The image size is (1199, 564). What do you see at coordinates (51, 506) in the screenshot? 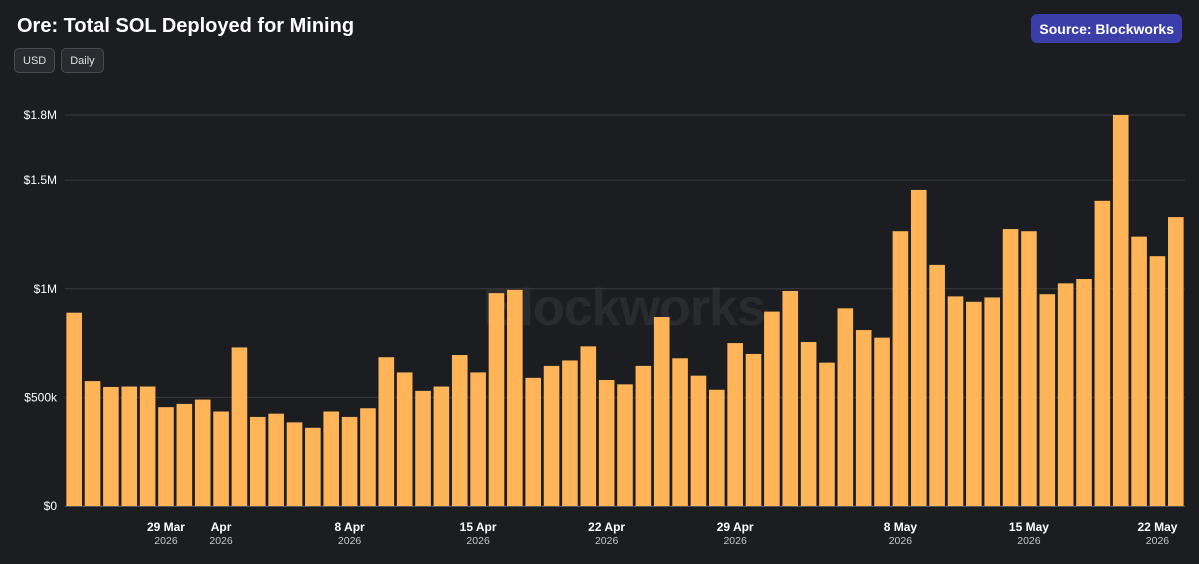
I see `y-tick-label: $0` at bounding box center [51, 506].